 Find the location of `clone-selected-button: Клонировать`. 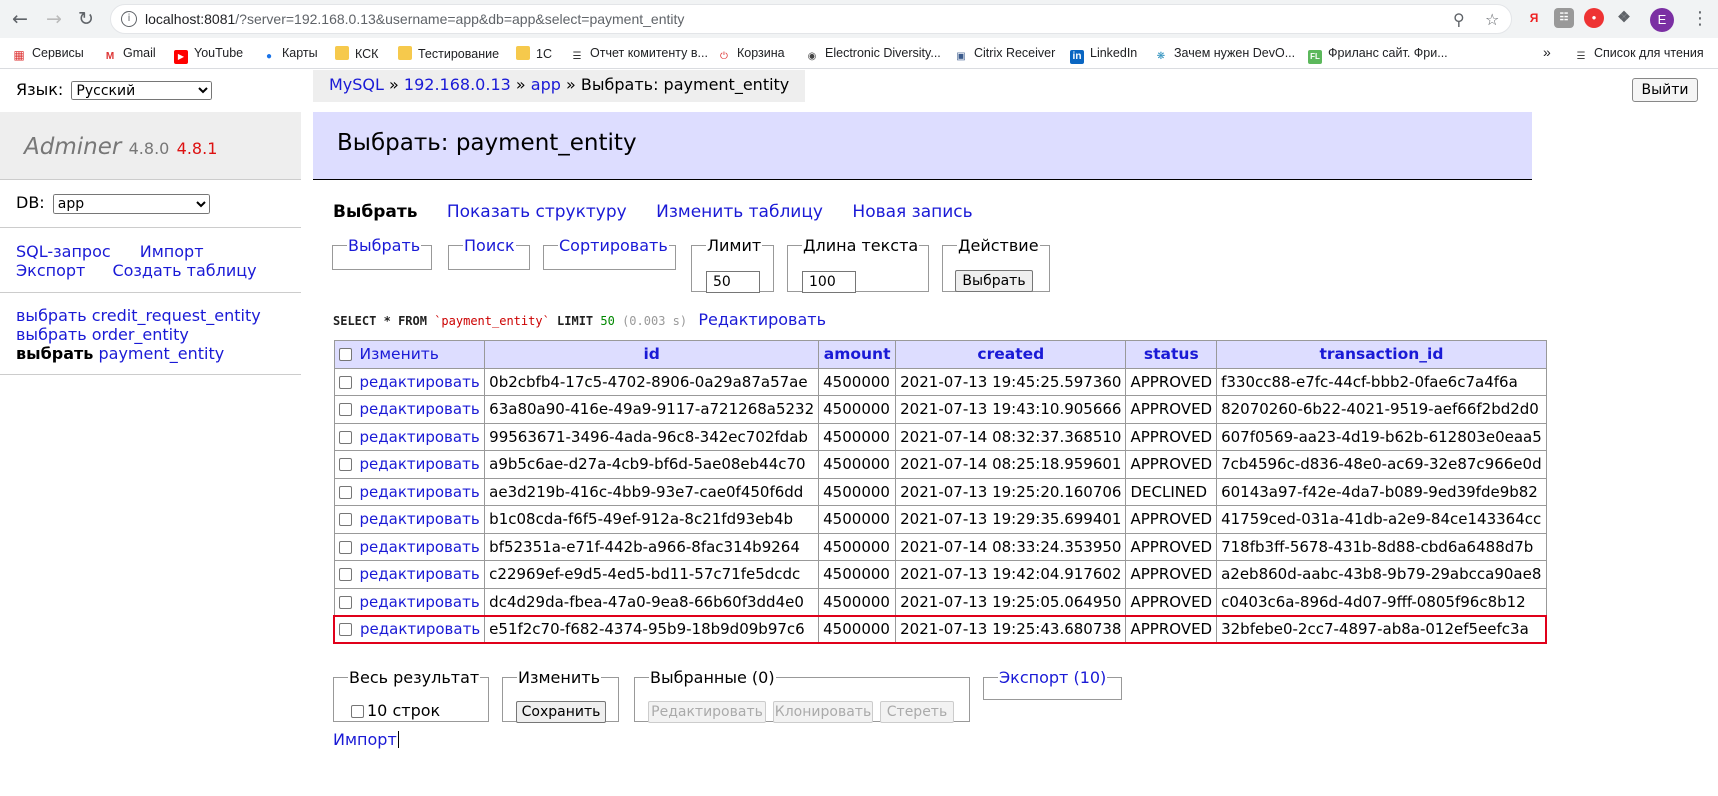

clone-selected-button: Клонировать is located at coordinates (823, 712).